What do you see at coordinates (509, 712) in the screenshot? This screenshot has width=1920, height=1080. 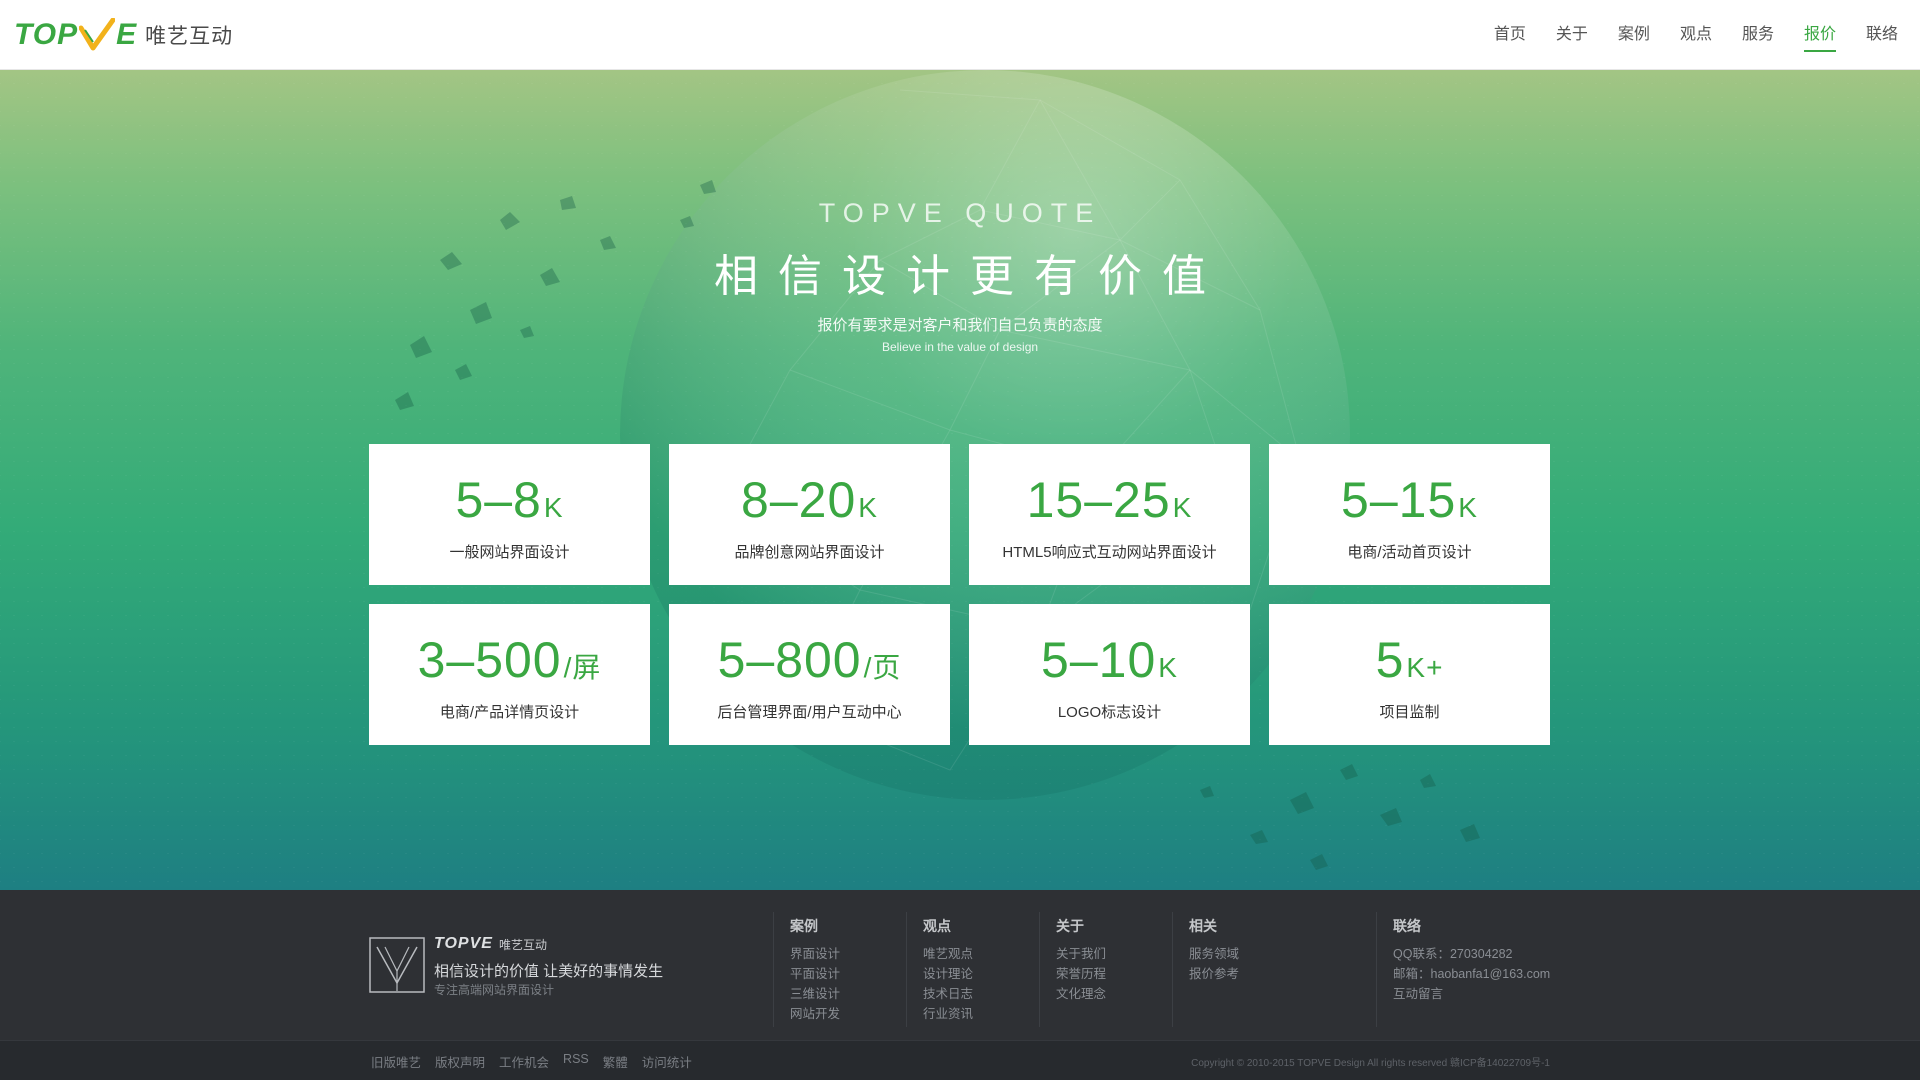 I see `price-label: 电商/产品详情页设计` at bounding box center [509, 712].